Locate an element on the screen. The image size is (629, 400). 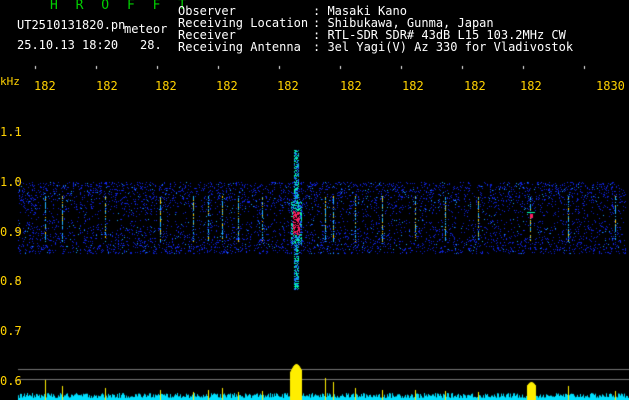
y-tick-label: 1.1 is located at coordinates (11, 132).